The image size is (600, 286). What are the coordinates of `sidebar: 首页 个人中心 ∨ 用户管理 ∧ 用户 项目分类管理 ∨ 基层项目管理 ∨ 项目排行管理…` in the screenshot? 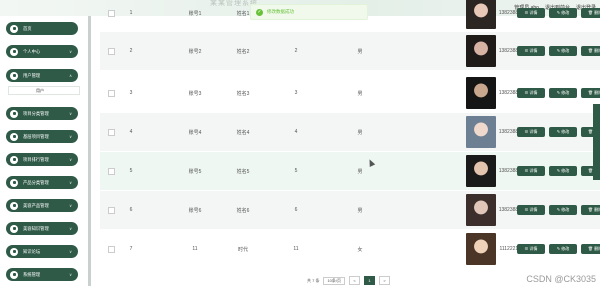 It's located at (47, 151).